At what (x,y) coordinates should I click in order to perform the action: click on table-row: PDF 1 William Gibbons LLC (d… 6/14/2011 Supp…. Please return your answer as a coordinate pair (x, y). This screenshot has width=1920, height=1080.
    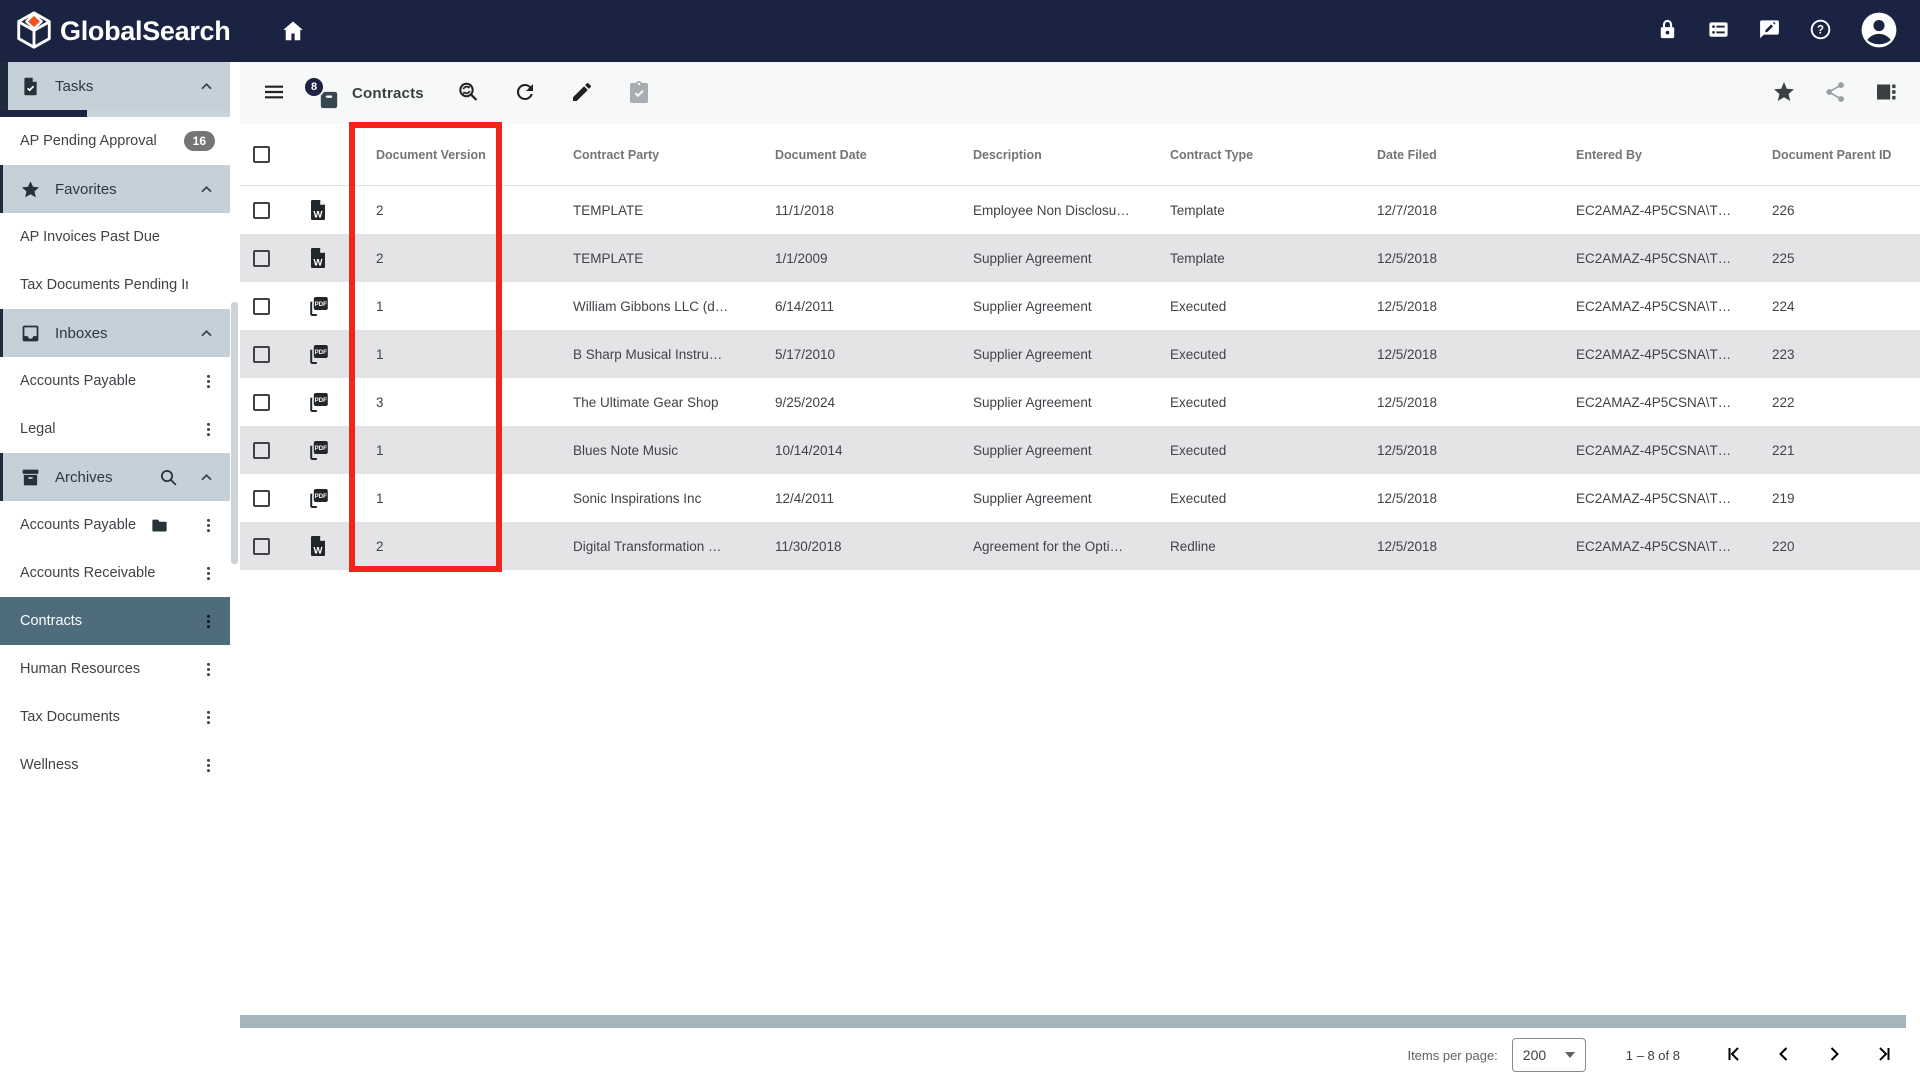
    Looking at the image, I should click on (1080, 306).